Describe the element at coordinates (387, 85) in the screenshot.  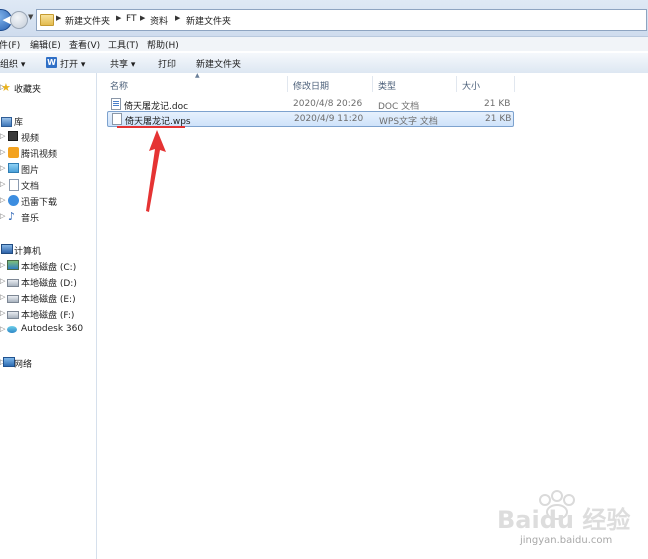
I see `column-header-type: 类型` at that location.